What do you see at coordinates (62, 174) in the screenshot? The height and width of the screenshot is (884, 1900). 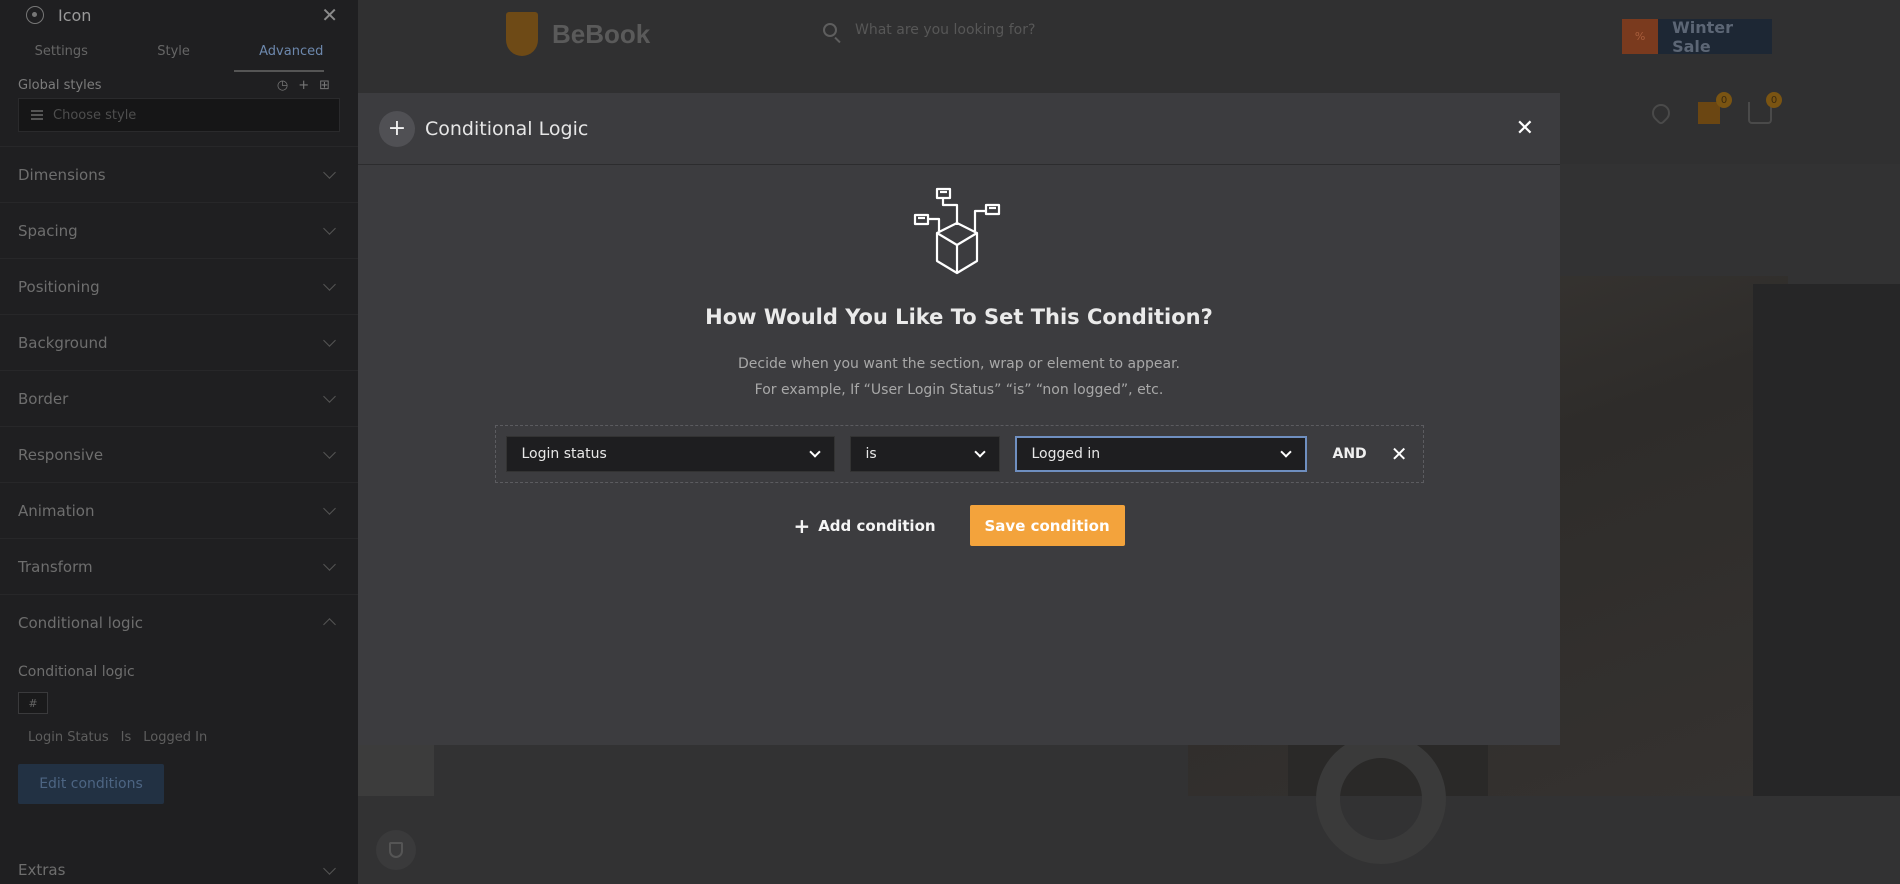 I see `section-label: Dimensions` at bounding box center [62, 174].